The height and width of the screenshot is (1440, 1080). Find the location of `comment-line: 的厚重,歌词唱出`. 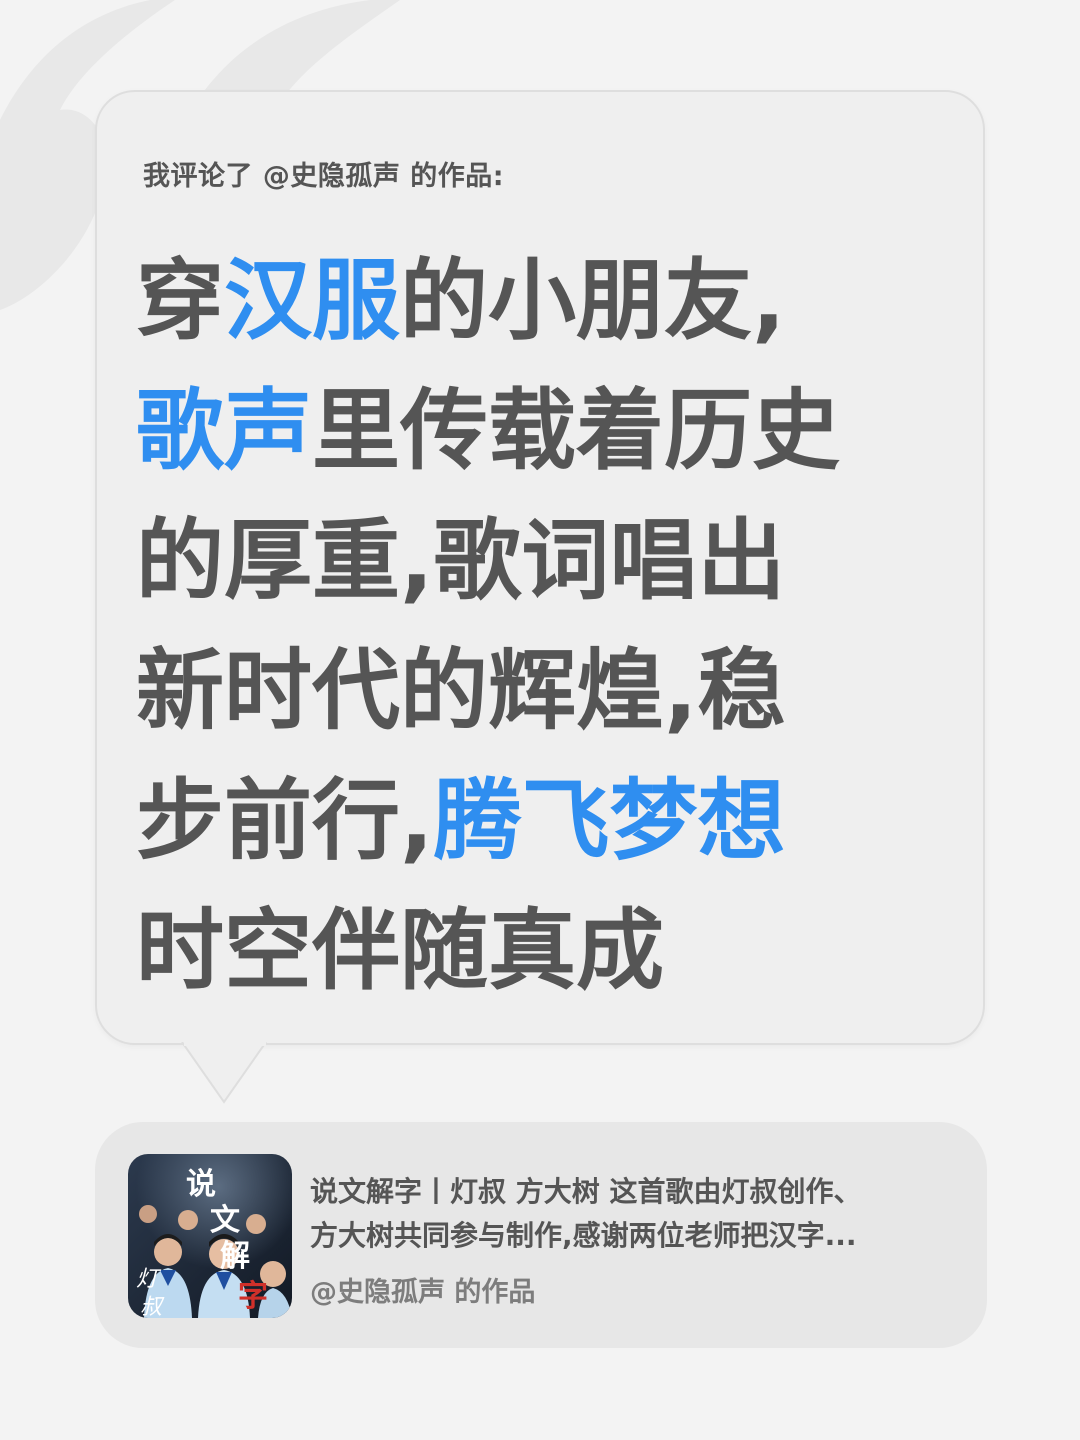

comment-line: 的厚重,歌词唱出 is located at coordinates (516, 561).